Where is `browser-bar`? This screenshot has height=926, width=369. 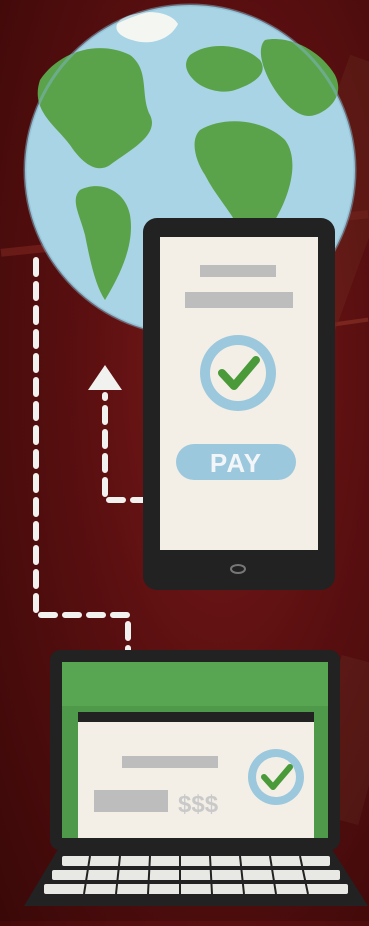
browser-bar is located at coordinates (196, 717).